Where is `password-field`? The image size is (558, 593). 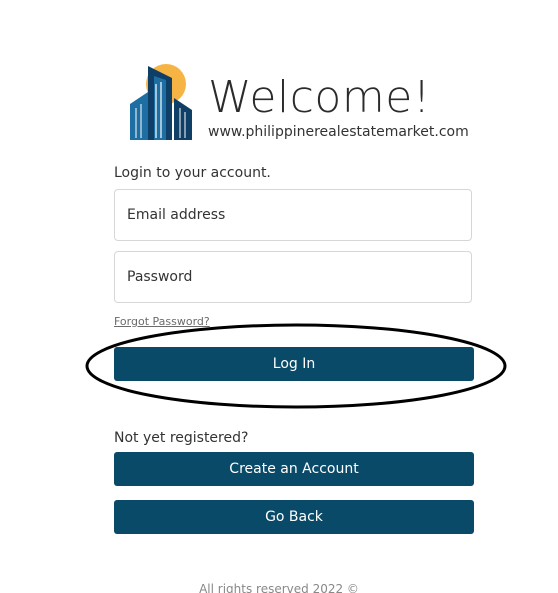 password-field is located at coordinates (293, 277).